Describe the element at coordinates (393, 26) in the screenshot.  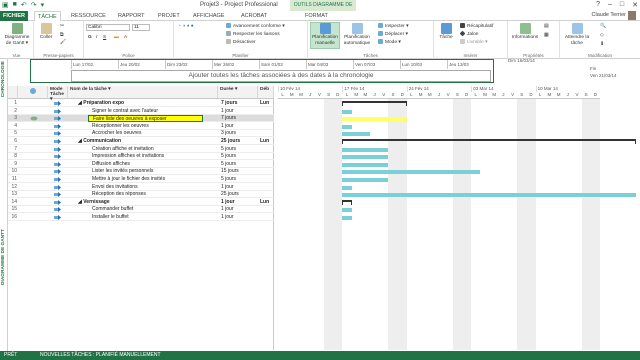
I see `inspect-button: Inspecter ▾` at that location.